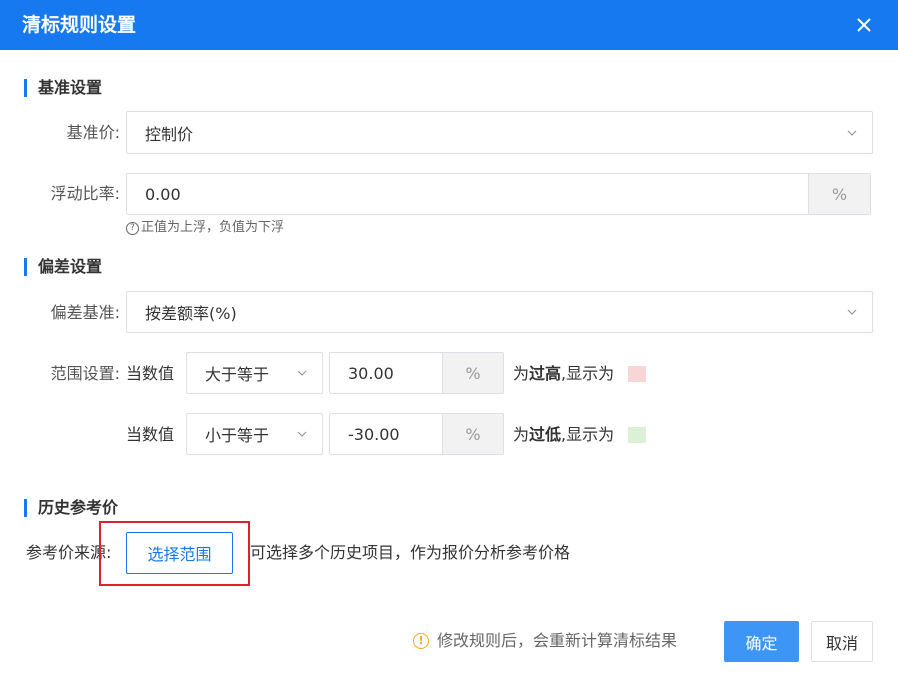 This screenshot has height=681, width=898. What do you see at coordinates (63, 267) in the screenshot?
I see `section-title-deviation: 偏差设置` at bounding box center [63, 267].